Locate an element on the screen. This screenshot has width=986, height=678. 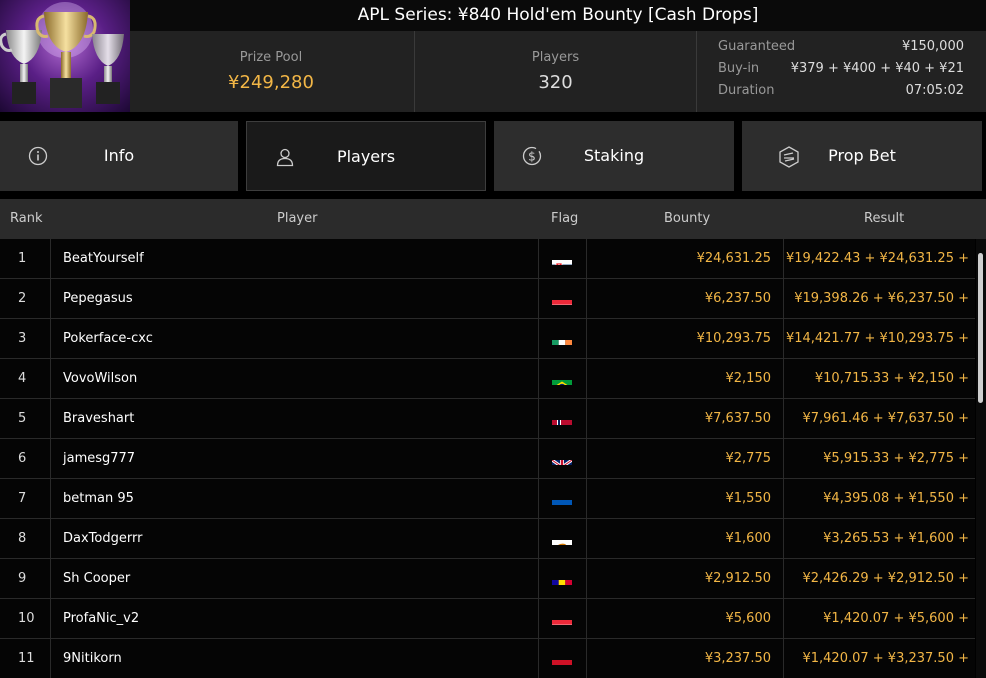
column-header-bounty: Bounty is located at coordinates (687, 218).